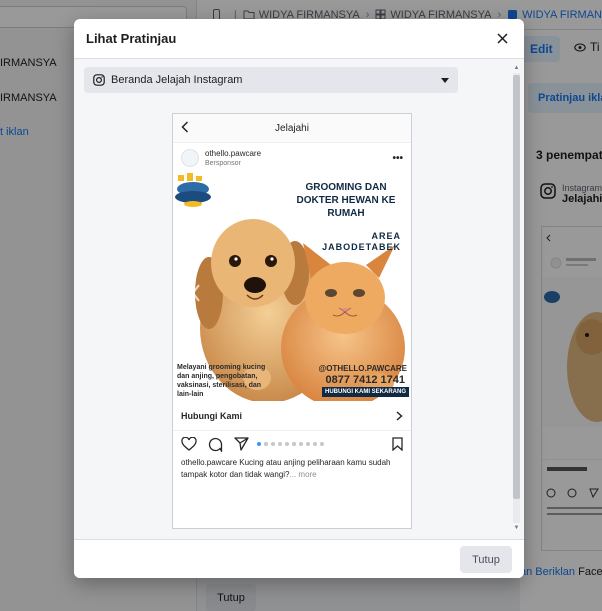 Image resolution: width=602 pixels, height=611 pixels. Describe the element at coordinates (292, 416) in the screenshot. I see `cta-row: Hubungi Kami` at that location.